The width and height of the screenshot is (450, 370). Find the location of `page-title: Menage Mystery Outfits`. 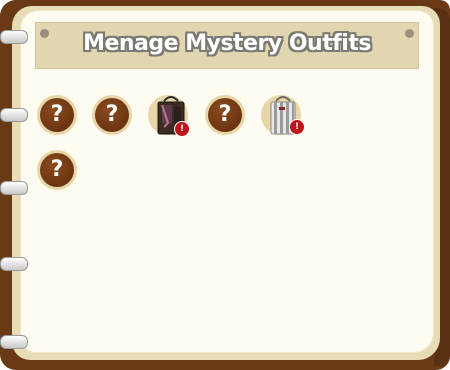

page-title: Menage Mystery Outfits is located at coordinates (227, 43).